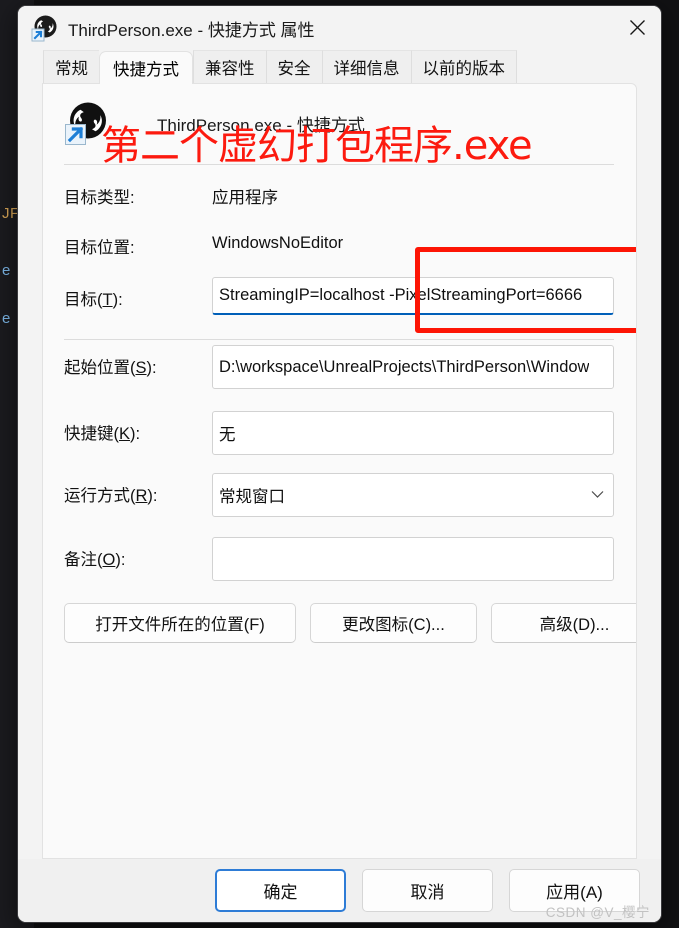 This screenshot has height=928, width=679. I want to click on target-location-value: WindowsNoEditor, so click(278, 243).